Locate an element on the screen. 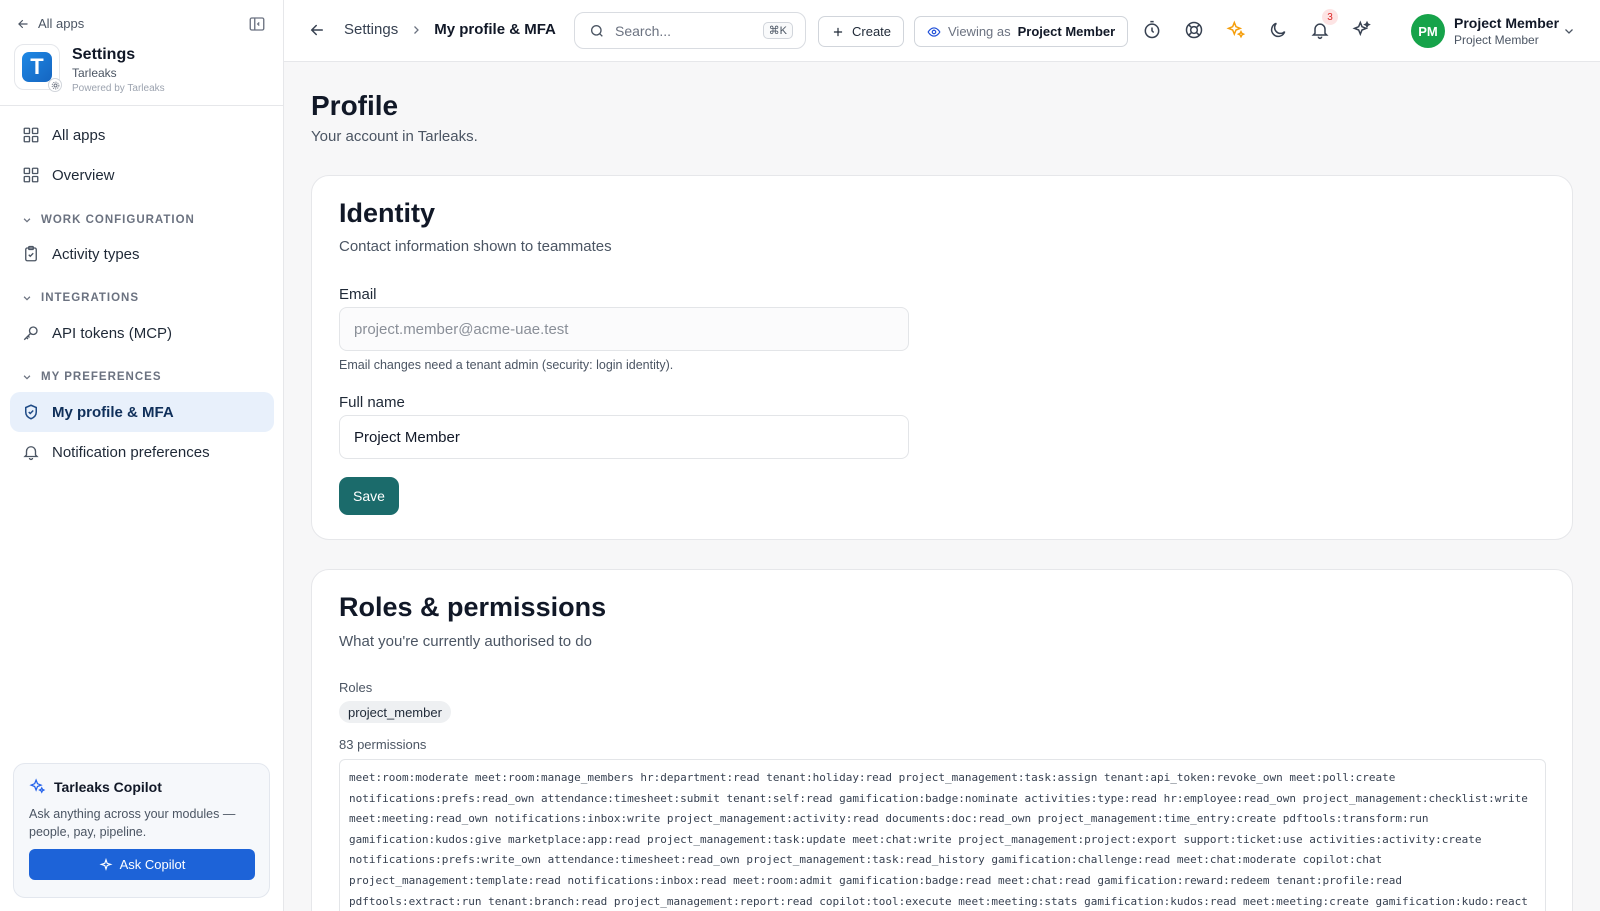  help-icon is located at coordinates (1194, 30).